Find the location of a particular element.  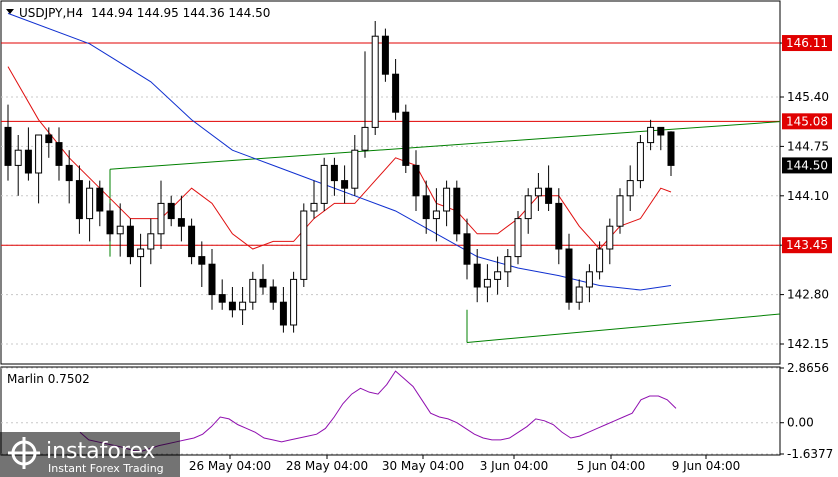

level-tag-label: 143.45 is located at coordinates (807, 245).